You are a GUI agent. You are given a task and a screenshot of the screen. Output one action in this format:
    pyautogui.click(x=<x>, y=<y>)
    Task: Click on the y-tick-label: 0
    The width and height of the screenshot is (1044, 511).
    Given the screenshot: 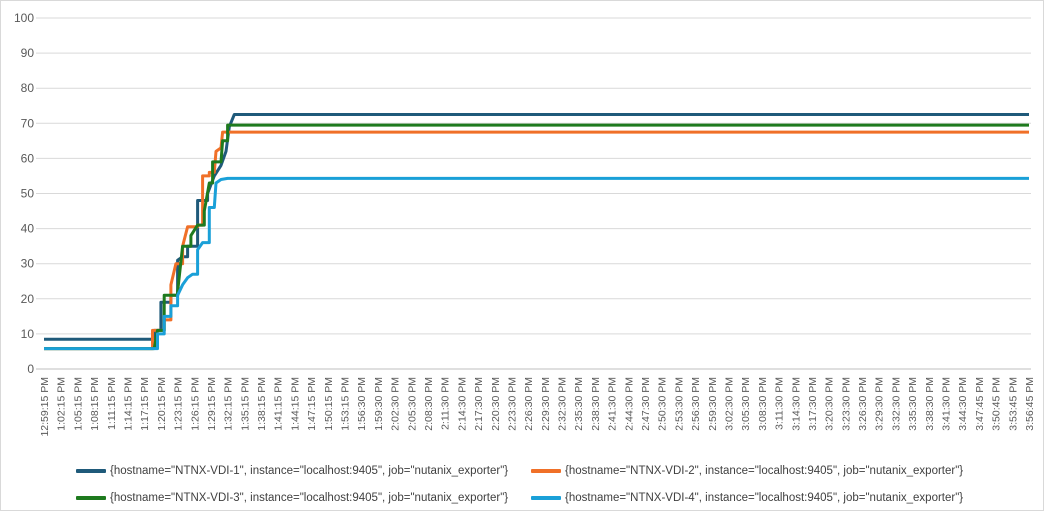 What is the action you would take?
    pyautogui.click(x=30, y=369)
    